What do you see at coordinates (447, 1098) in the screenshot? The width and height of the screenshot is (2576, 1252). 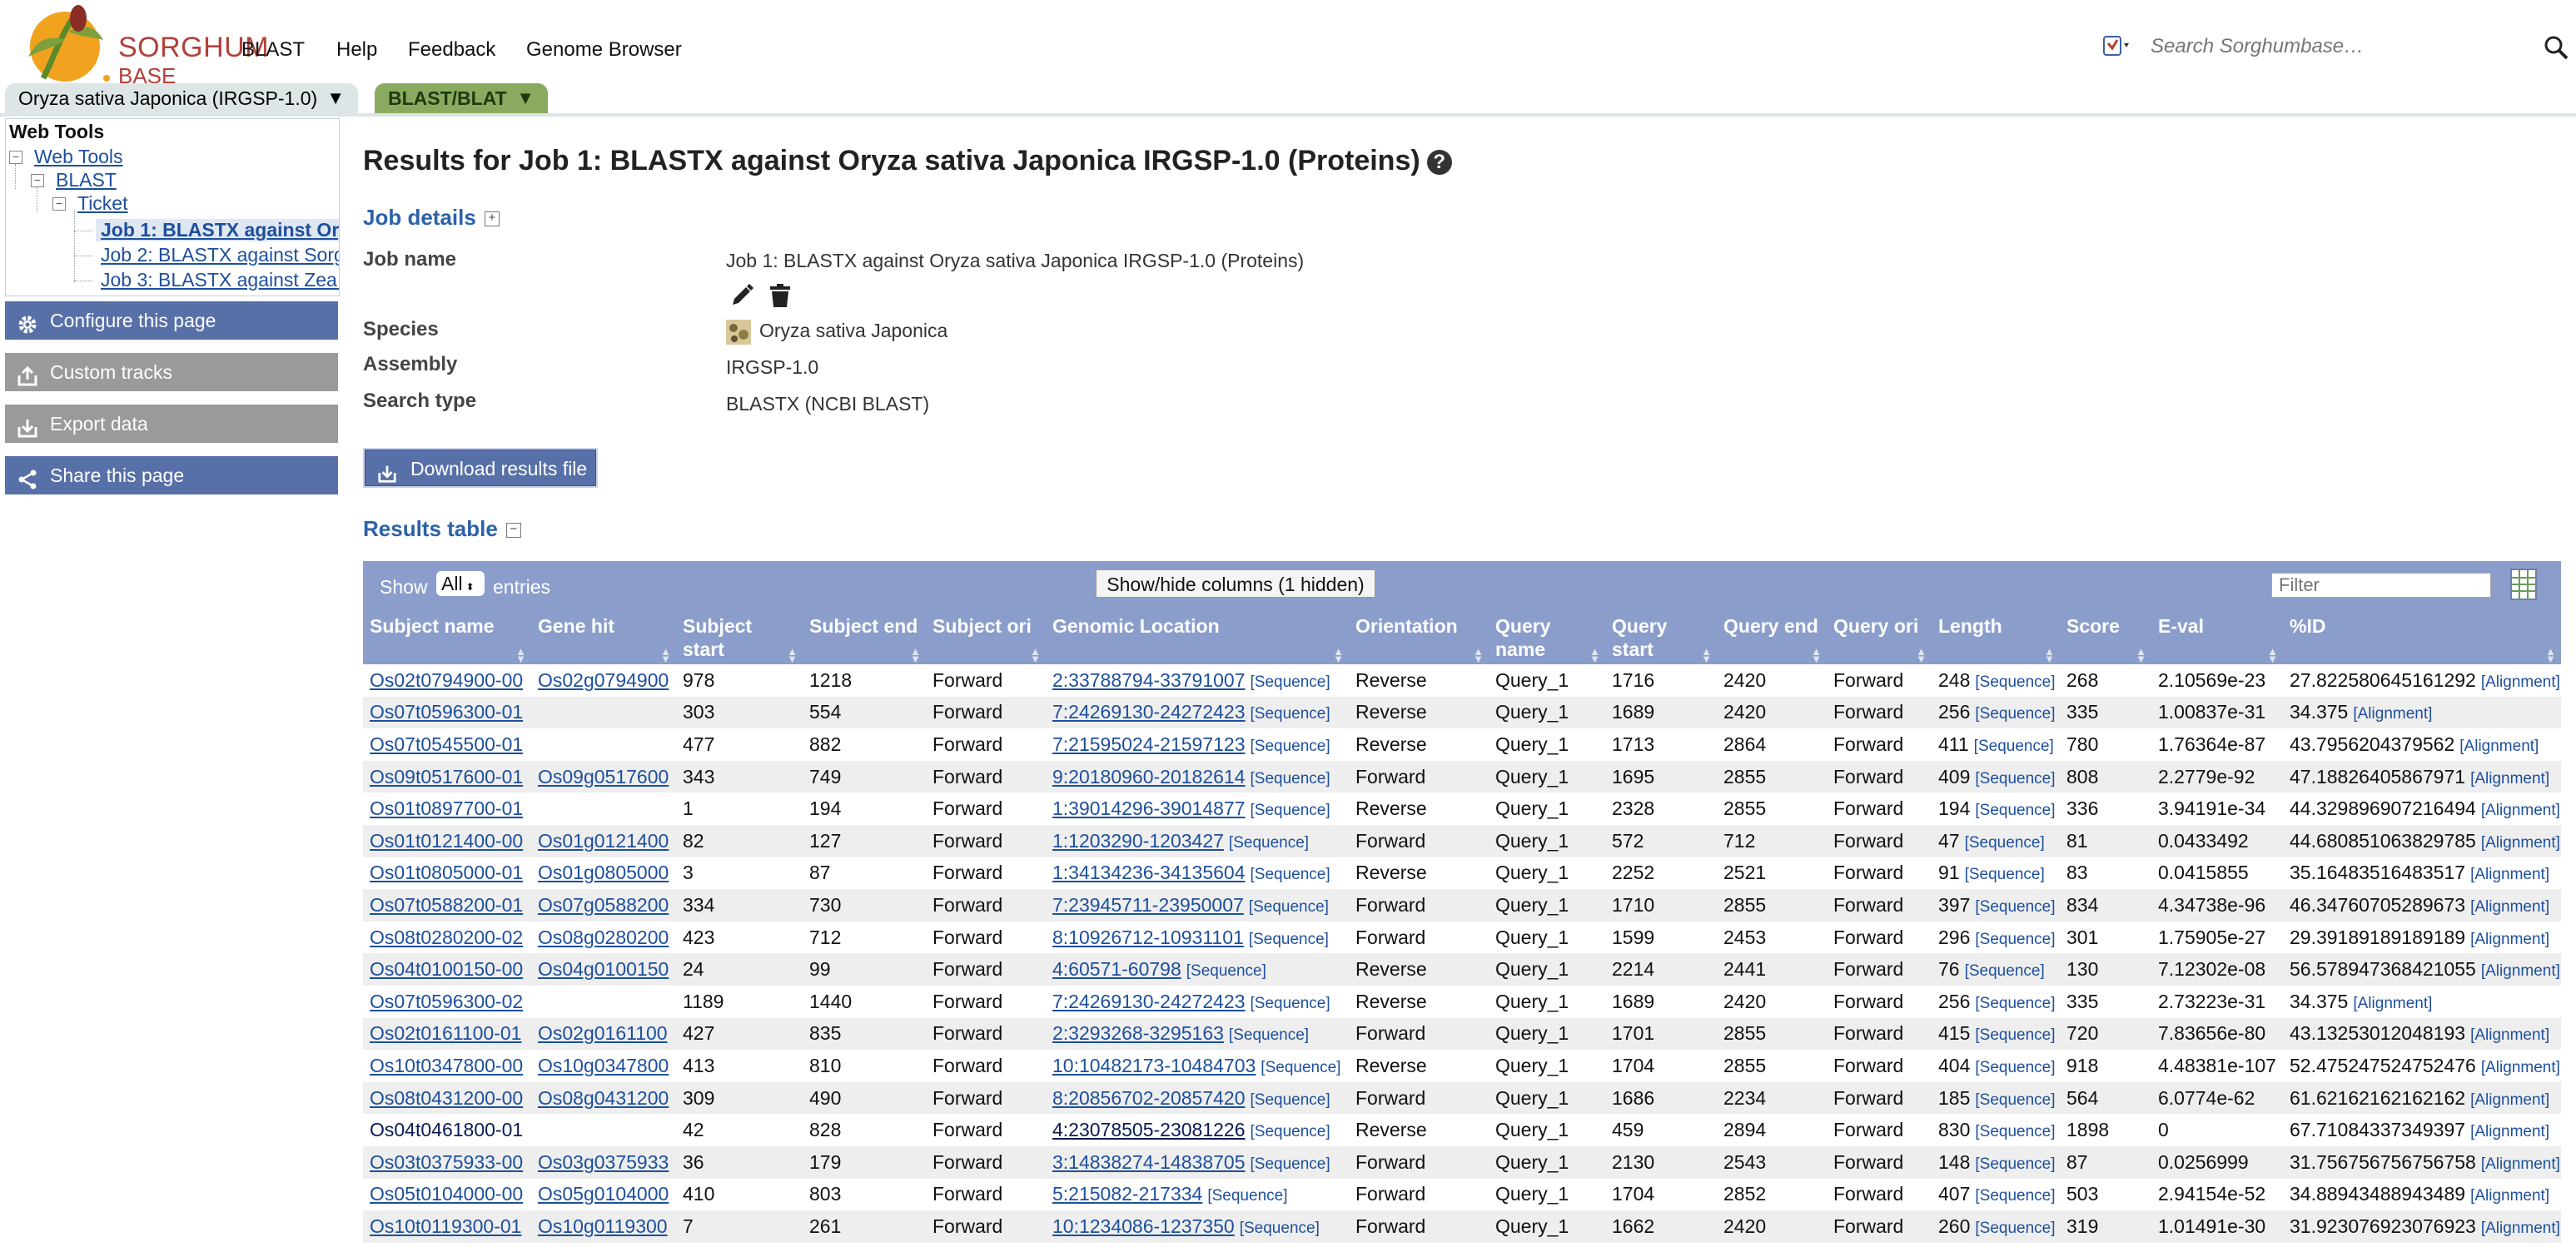 I see `cell-subject-name: Os08t0431200-00` at bounding box center [447, 1098].